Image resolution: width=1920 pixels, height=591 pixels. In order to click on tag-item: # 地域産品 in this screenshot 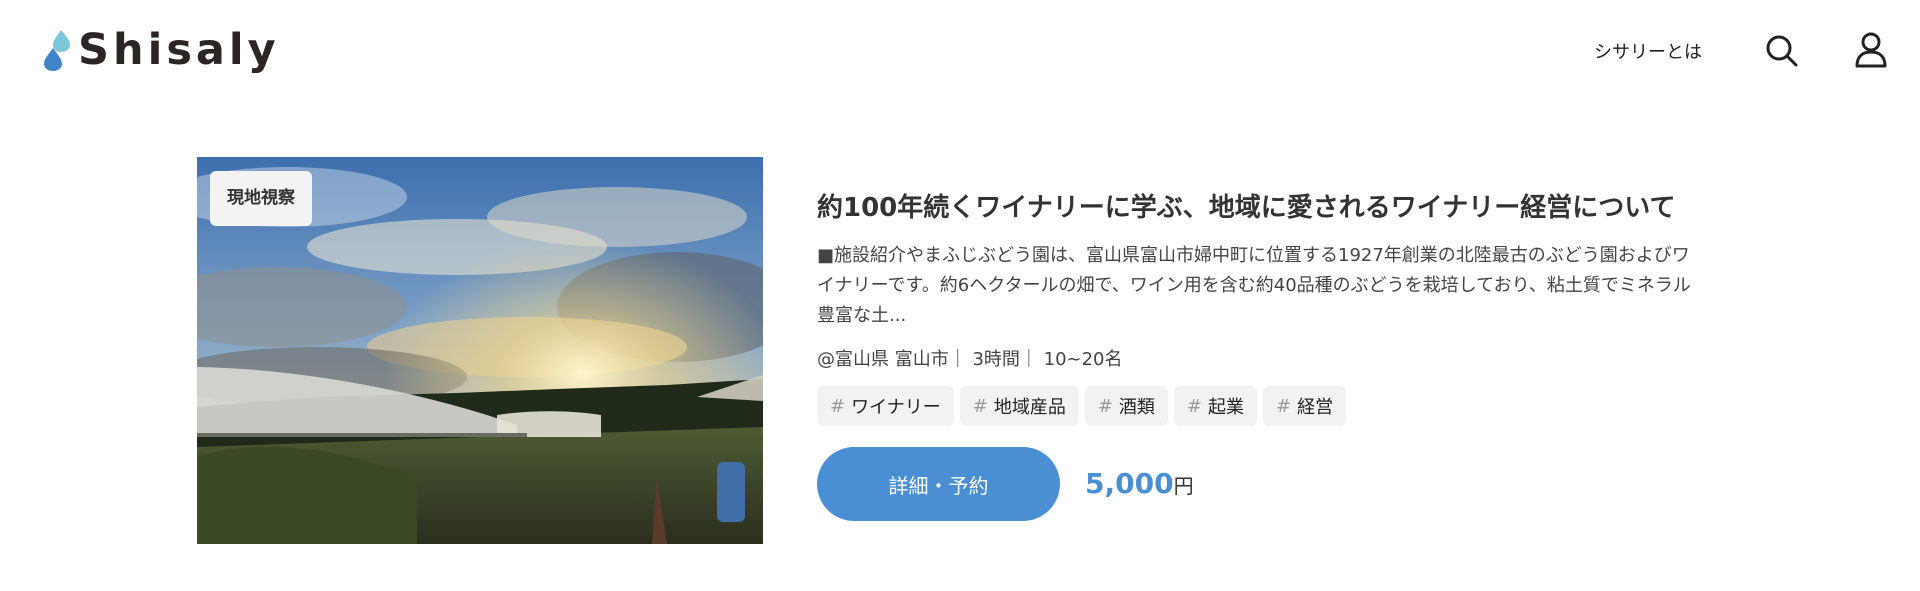, I will do `click(1019, 406)`.